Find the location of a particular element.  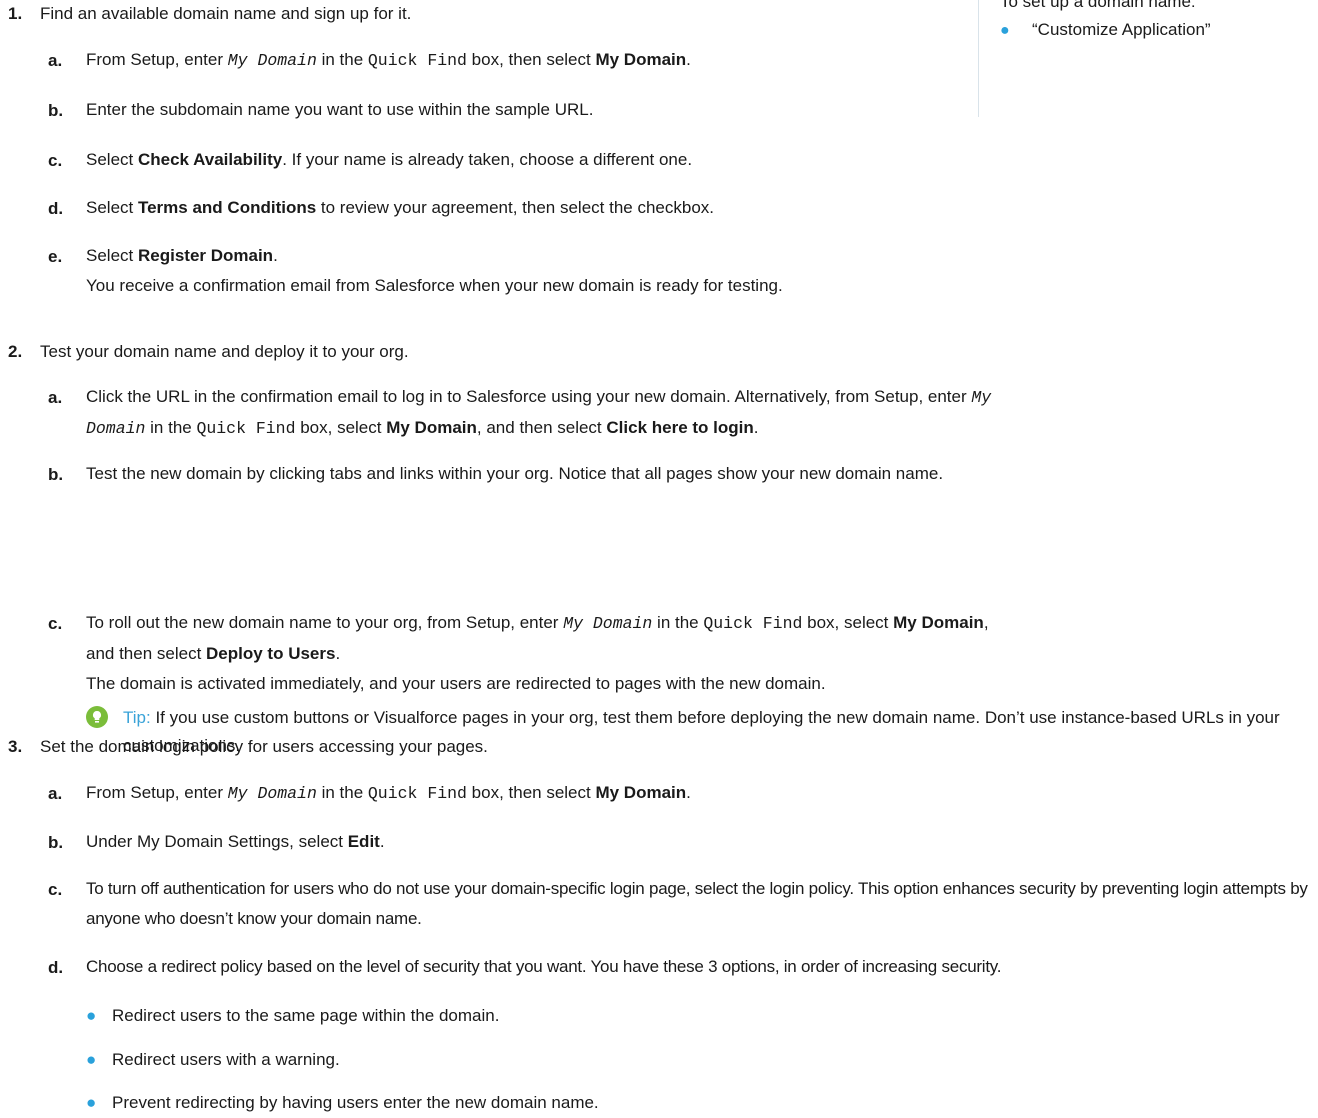

bold-text: Click here to login is located at coordinates (680, 427).